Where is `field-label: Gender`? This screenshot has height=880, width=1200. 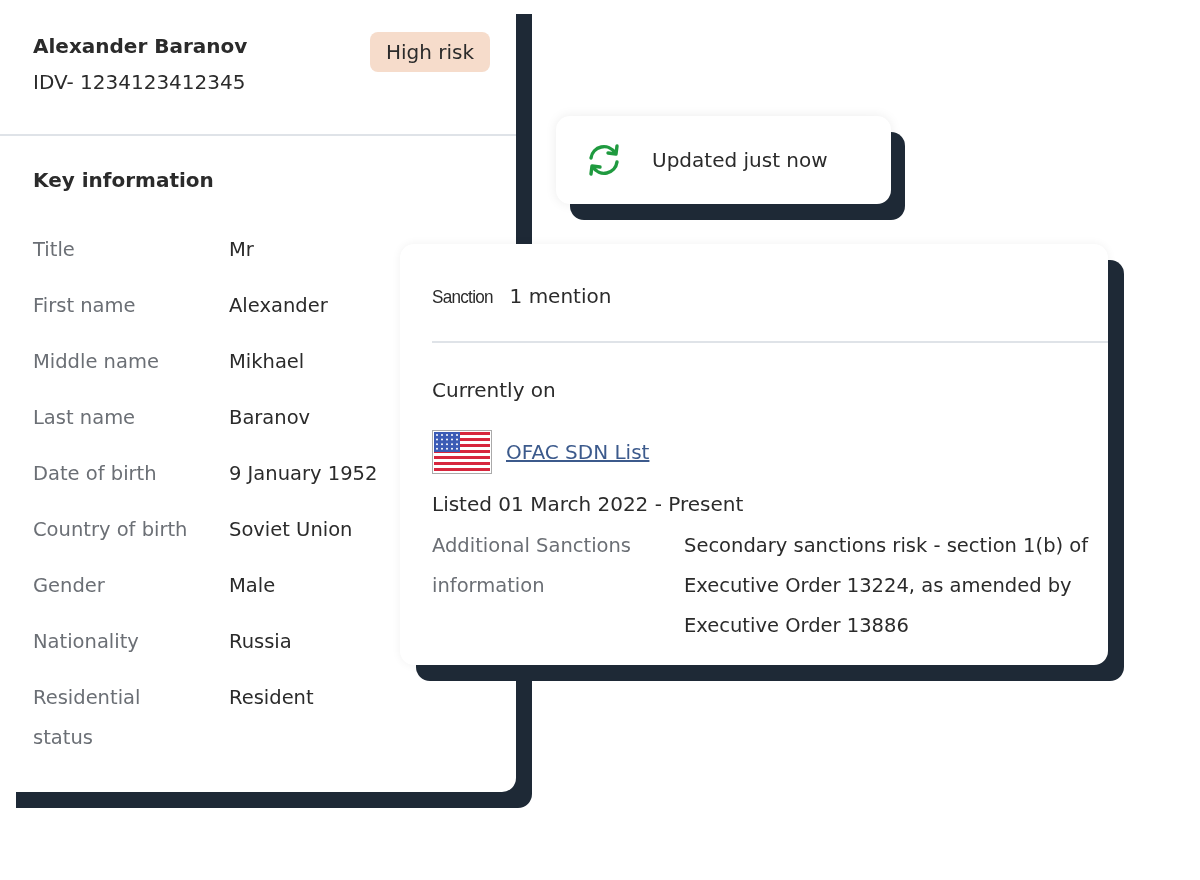 field-label: Gender is located at coordinates (69, 586).